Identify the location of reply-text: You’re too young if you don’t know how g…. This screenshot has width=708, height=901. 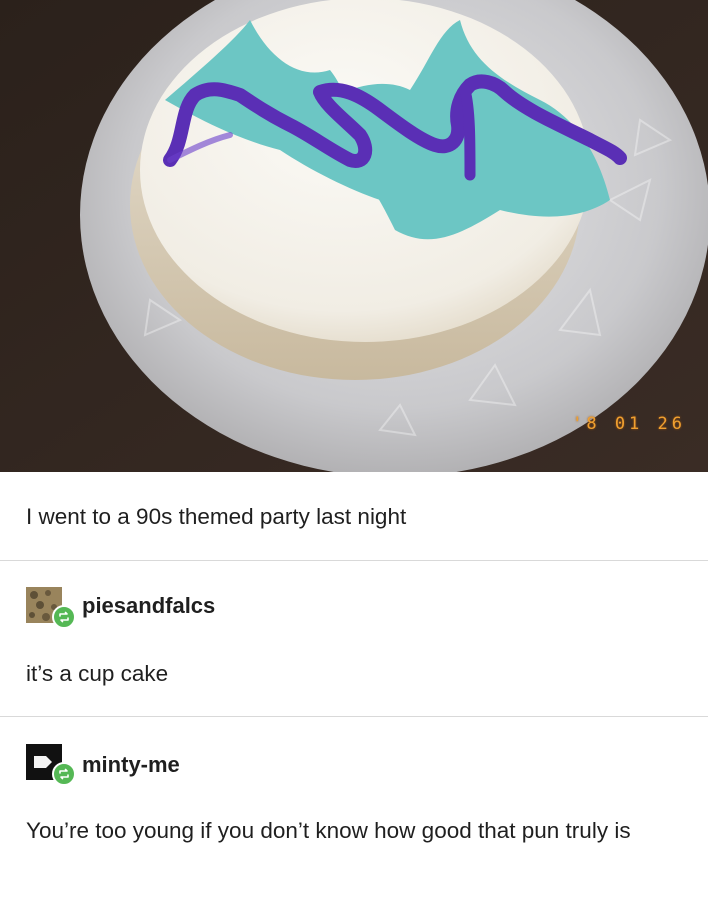
(328, 830).